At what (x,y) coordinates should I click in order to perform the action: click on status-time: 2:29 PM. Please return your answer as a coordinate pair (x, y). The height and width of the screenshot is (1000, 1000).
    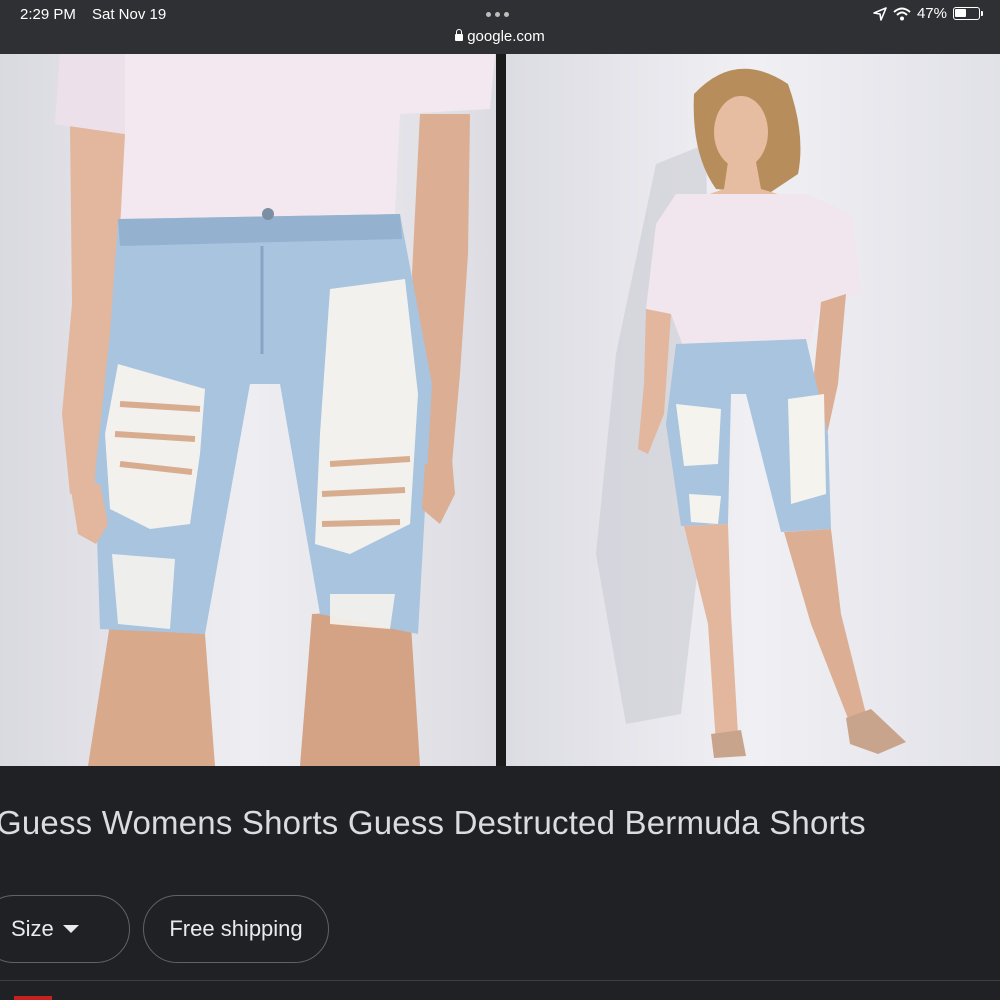
    Looking at the image, I should click on (48, 14).